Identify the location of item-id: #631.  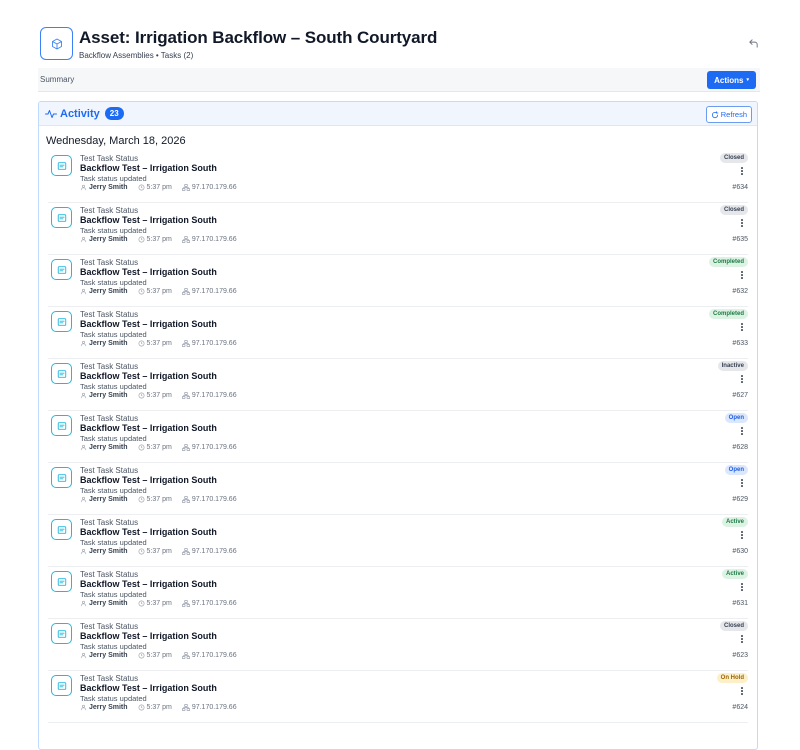
(740, 603).